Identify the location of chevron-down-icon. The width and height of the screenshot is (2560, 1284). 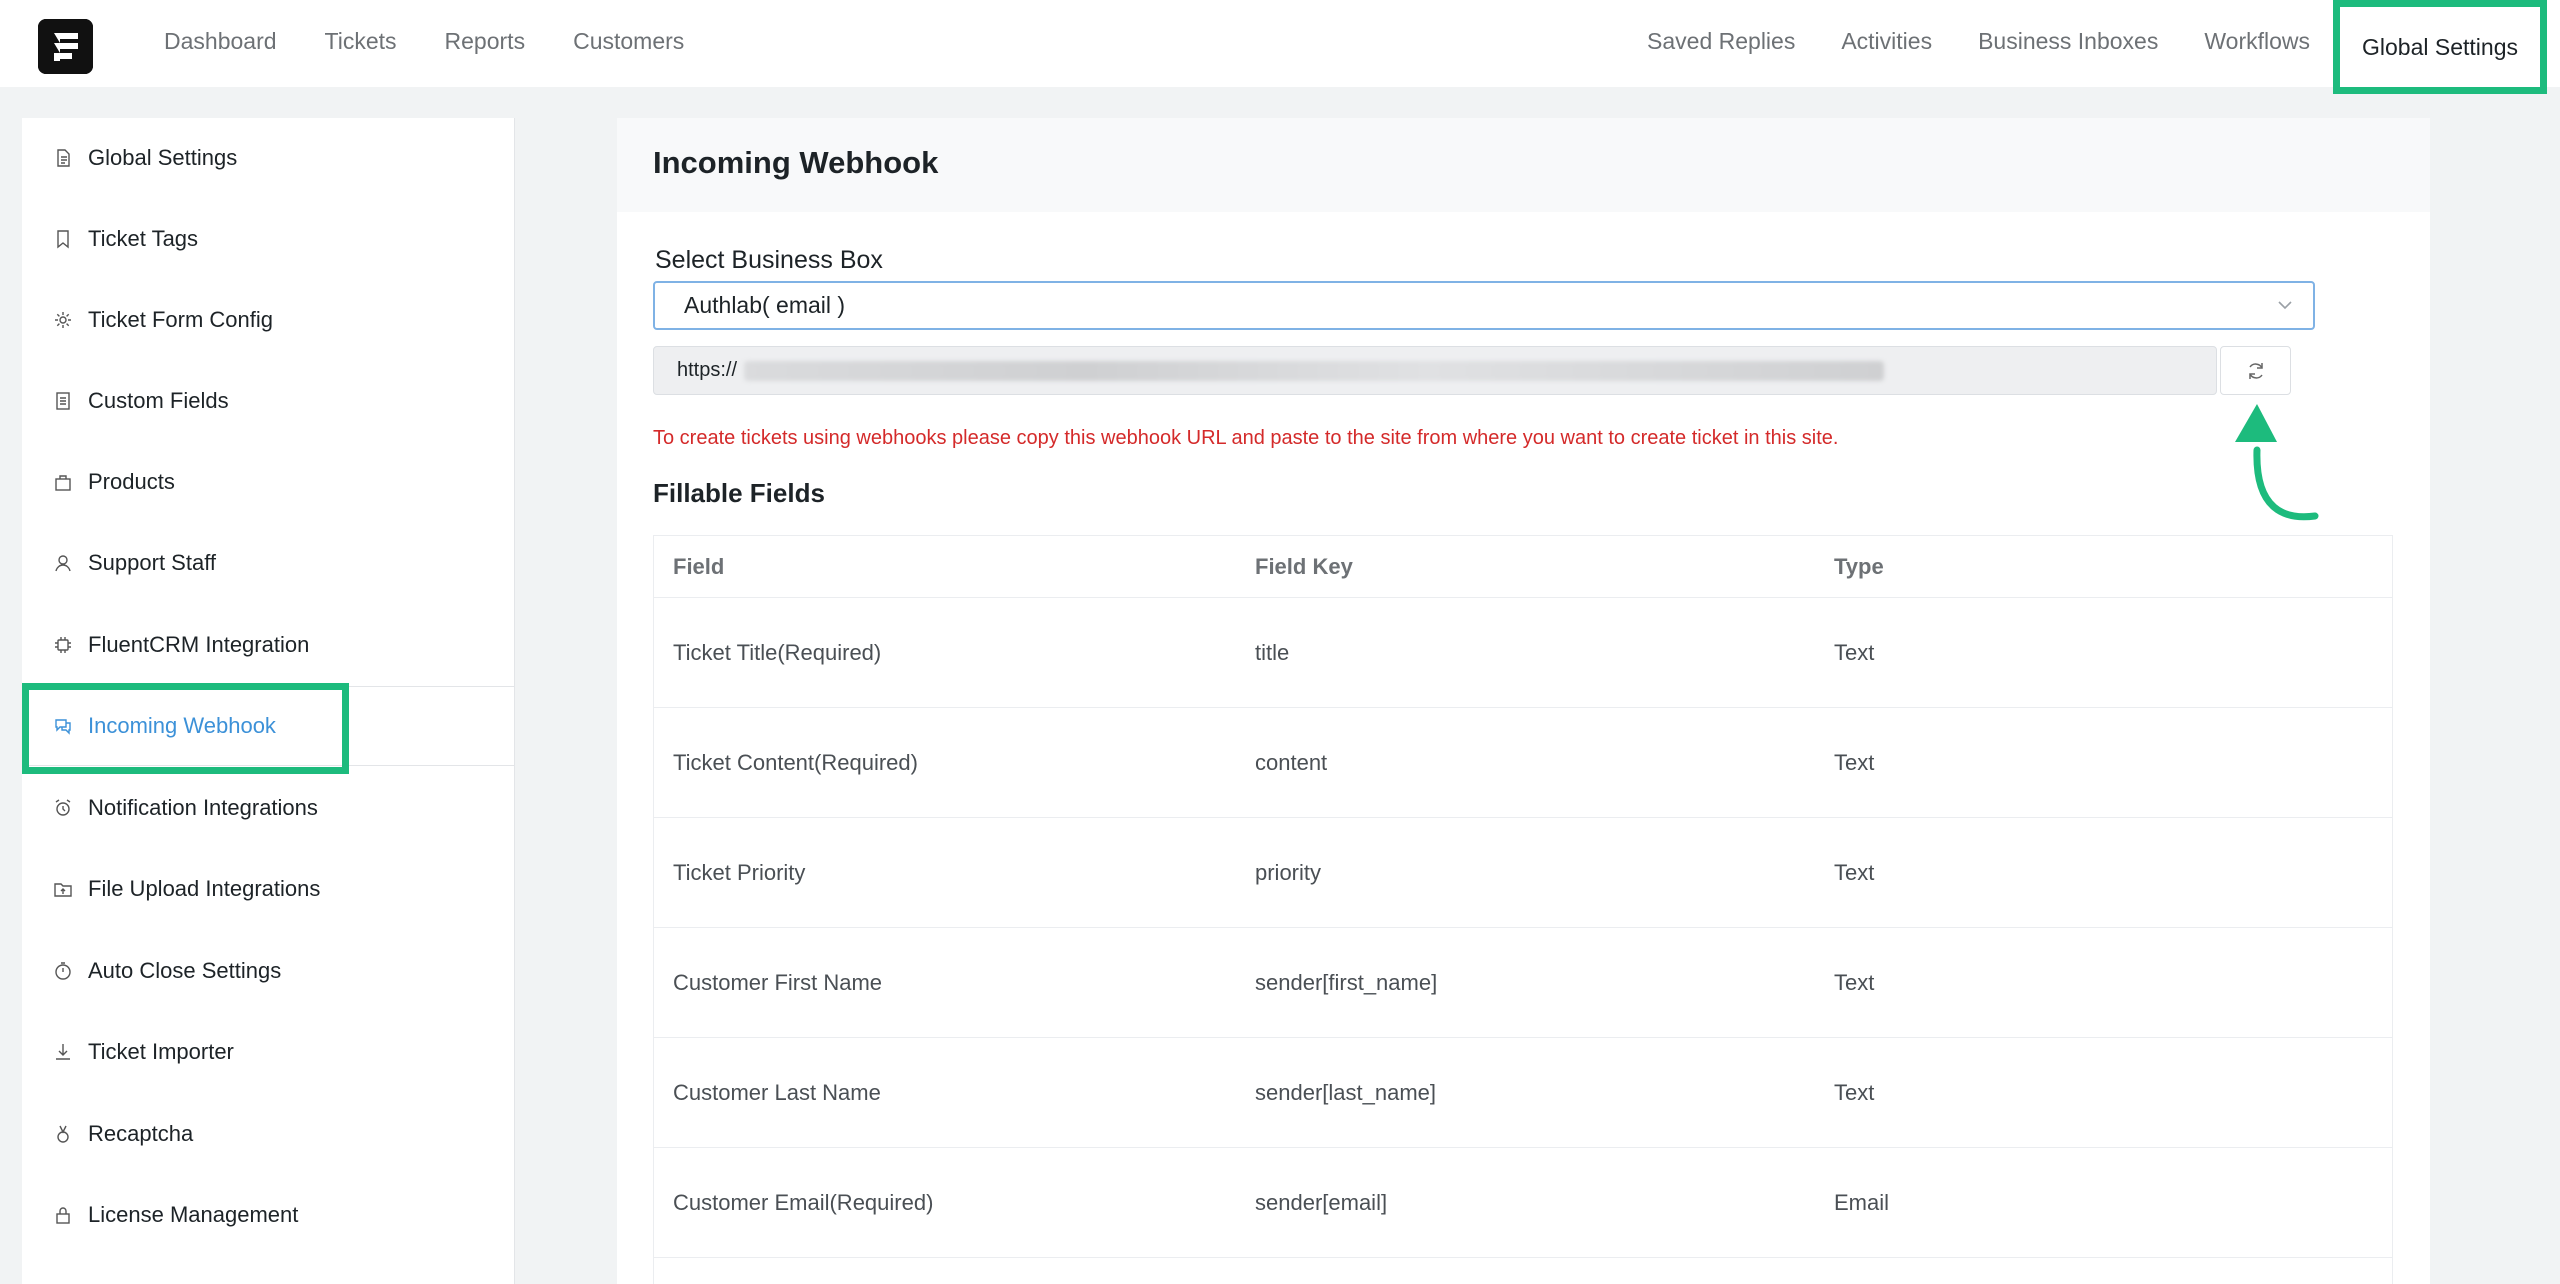
(2285, 305).